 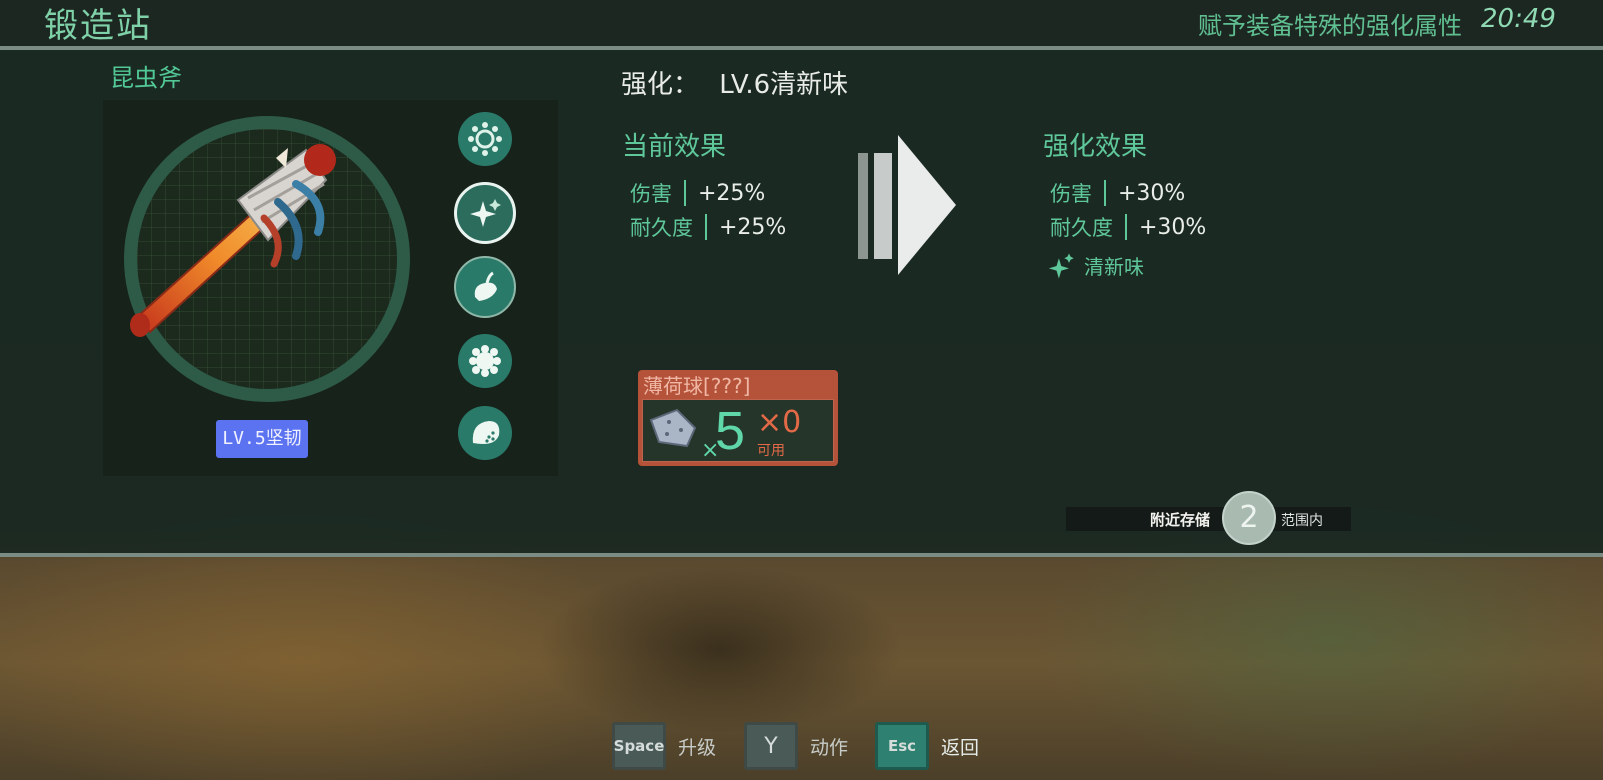 I want to click on key-y: Y, so click(x=771, y=746).